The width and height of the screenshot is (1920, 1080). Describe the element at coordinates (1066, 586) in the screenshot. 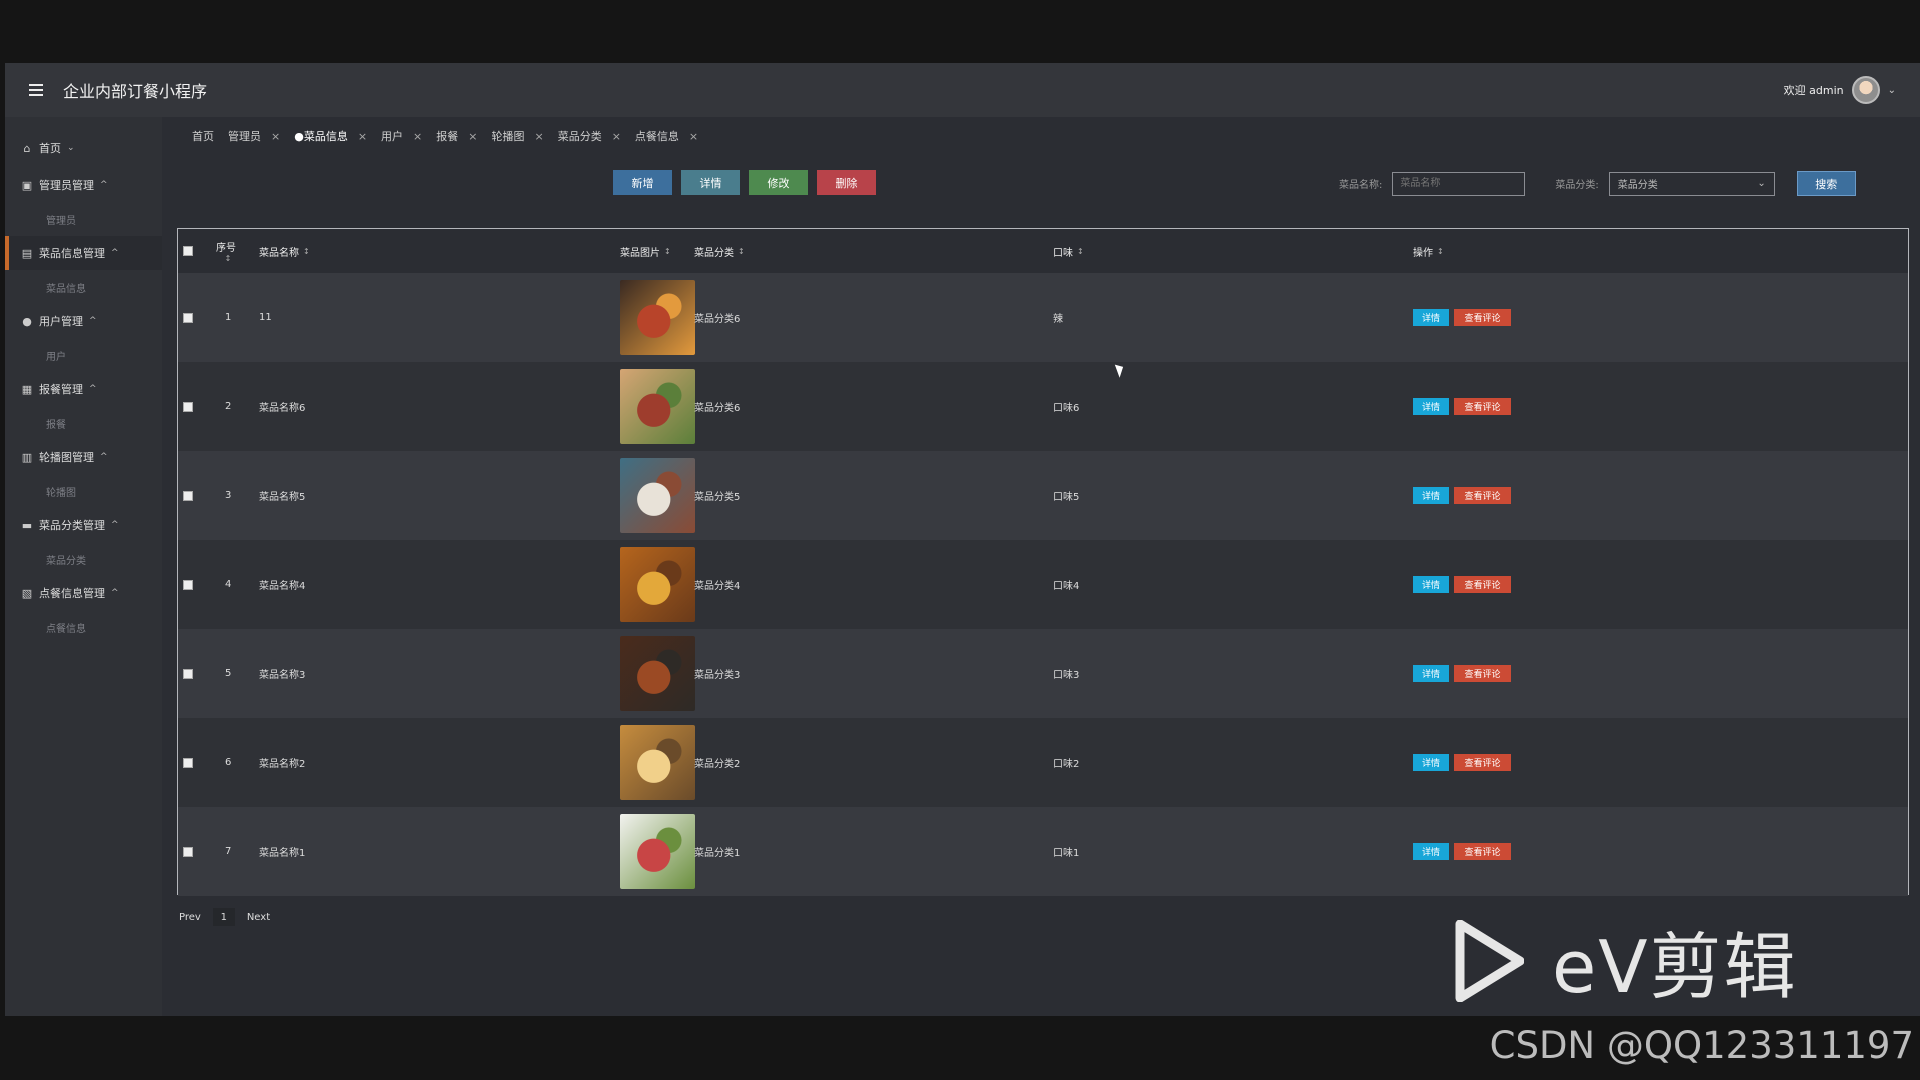

I see `dish-taste: 口味4` at that location.